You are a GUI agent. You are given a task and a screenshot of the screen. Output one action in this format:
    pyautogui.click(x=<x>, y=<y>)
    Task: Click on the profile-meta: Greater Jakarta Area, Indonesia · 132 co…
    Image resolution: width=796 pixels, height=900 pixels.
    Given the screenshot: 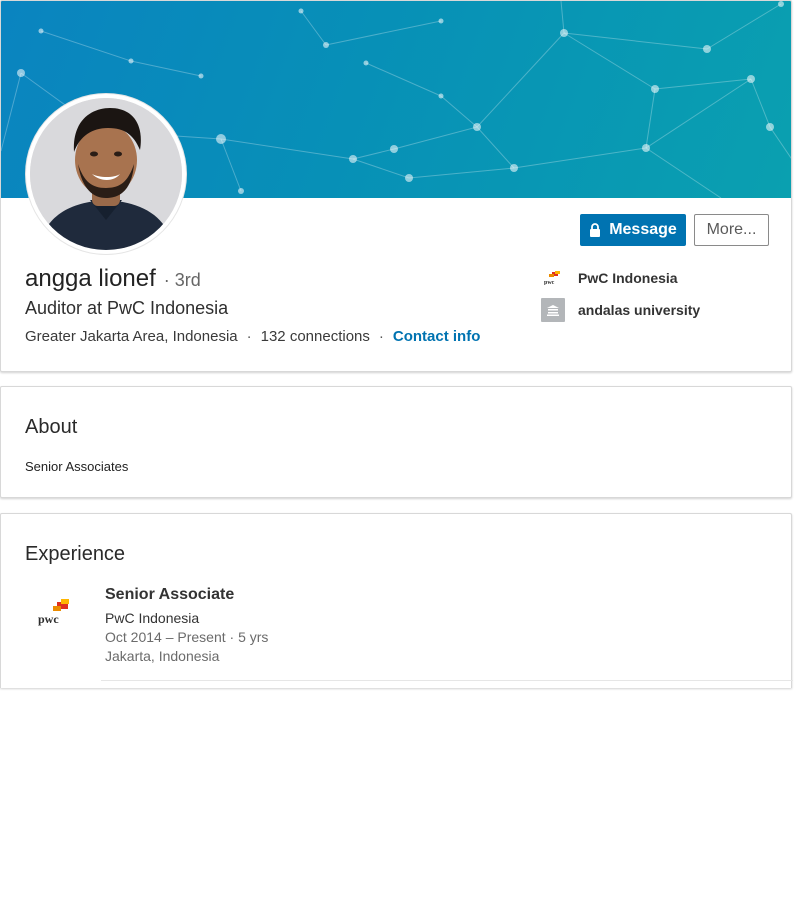 What is the action you would take?
    pyautogui.click(x=252, y=336)
    